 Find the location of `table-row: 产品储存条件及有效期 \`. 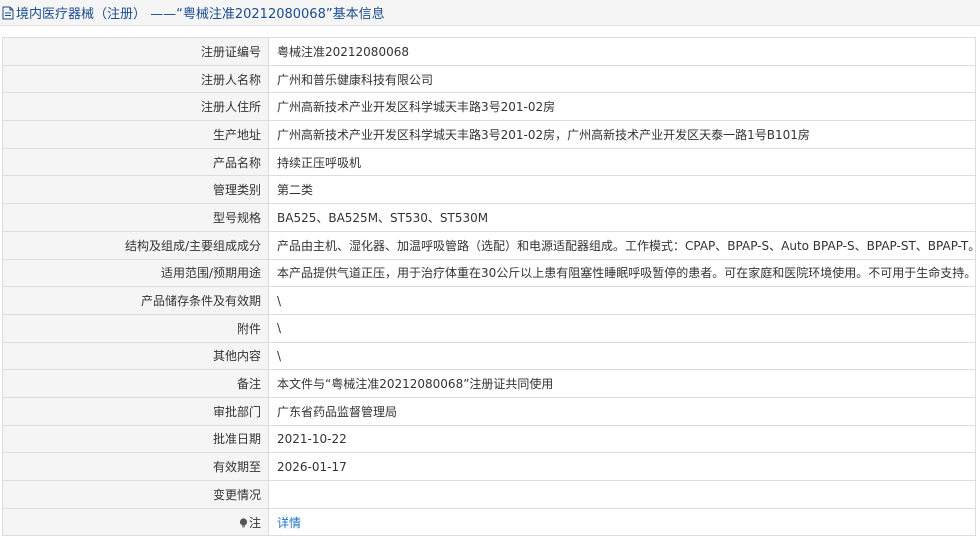

table-row: 产品储存条件及有效期 \ is located at coordinates (489, 300).